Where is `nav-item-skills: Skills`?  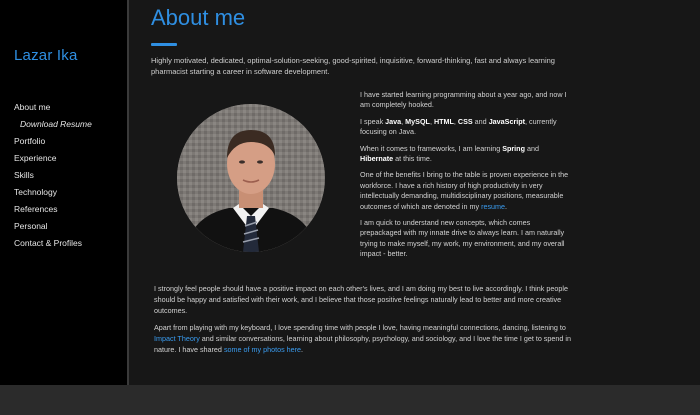 nav-item-skills: Skills is located at coordinates (53, 175).